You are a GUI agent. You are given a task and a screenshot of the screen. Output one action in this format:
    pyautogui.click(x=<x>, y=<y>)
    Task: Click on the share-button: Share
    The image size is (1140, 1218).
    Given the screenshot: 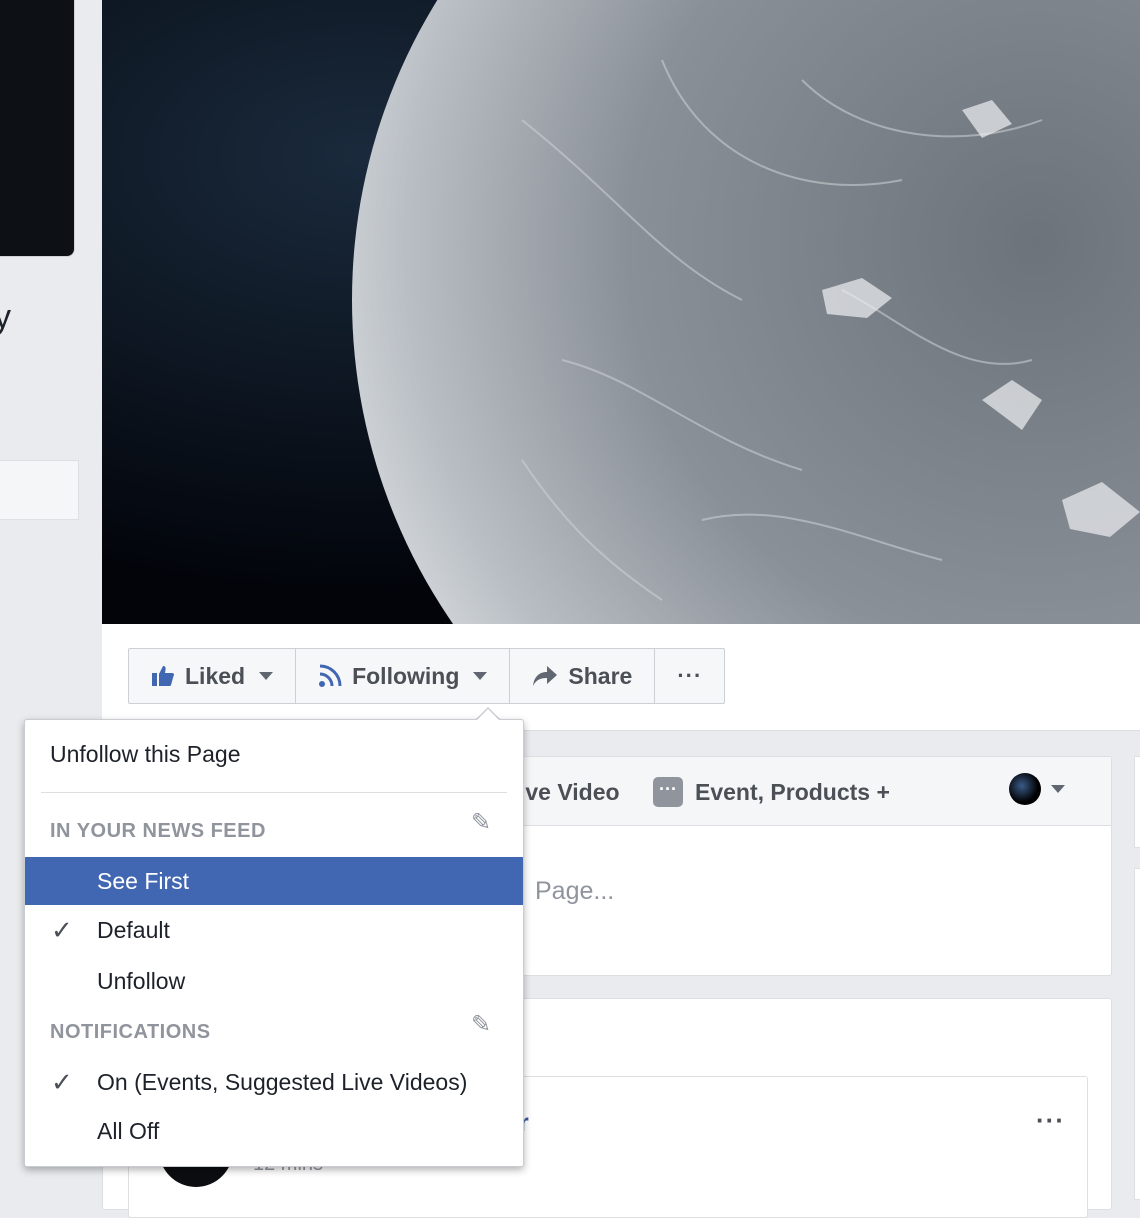 What is the action you would take?
    pyautogui.click(x=583, y=676)
    